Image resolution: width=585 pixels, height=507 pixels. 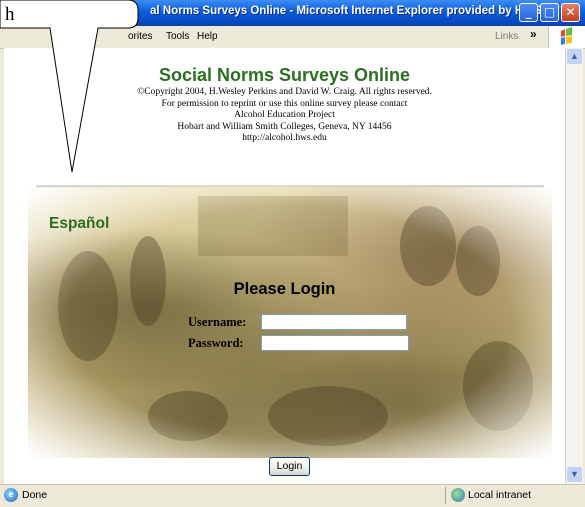 I want to click on status-text: Done, so click(x=35, y=495).